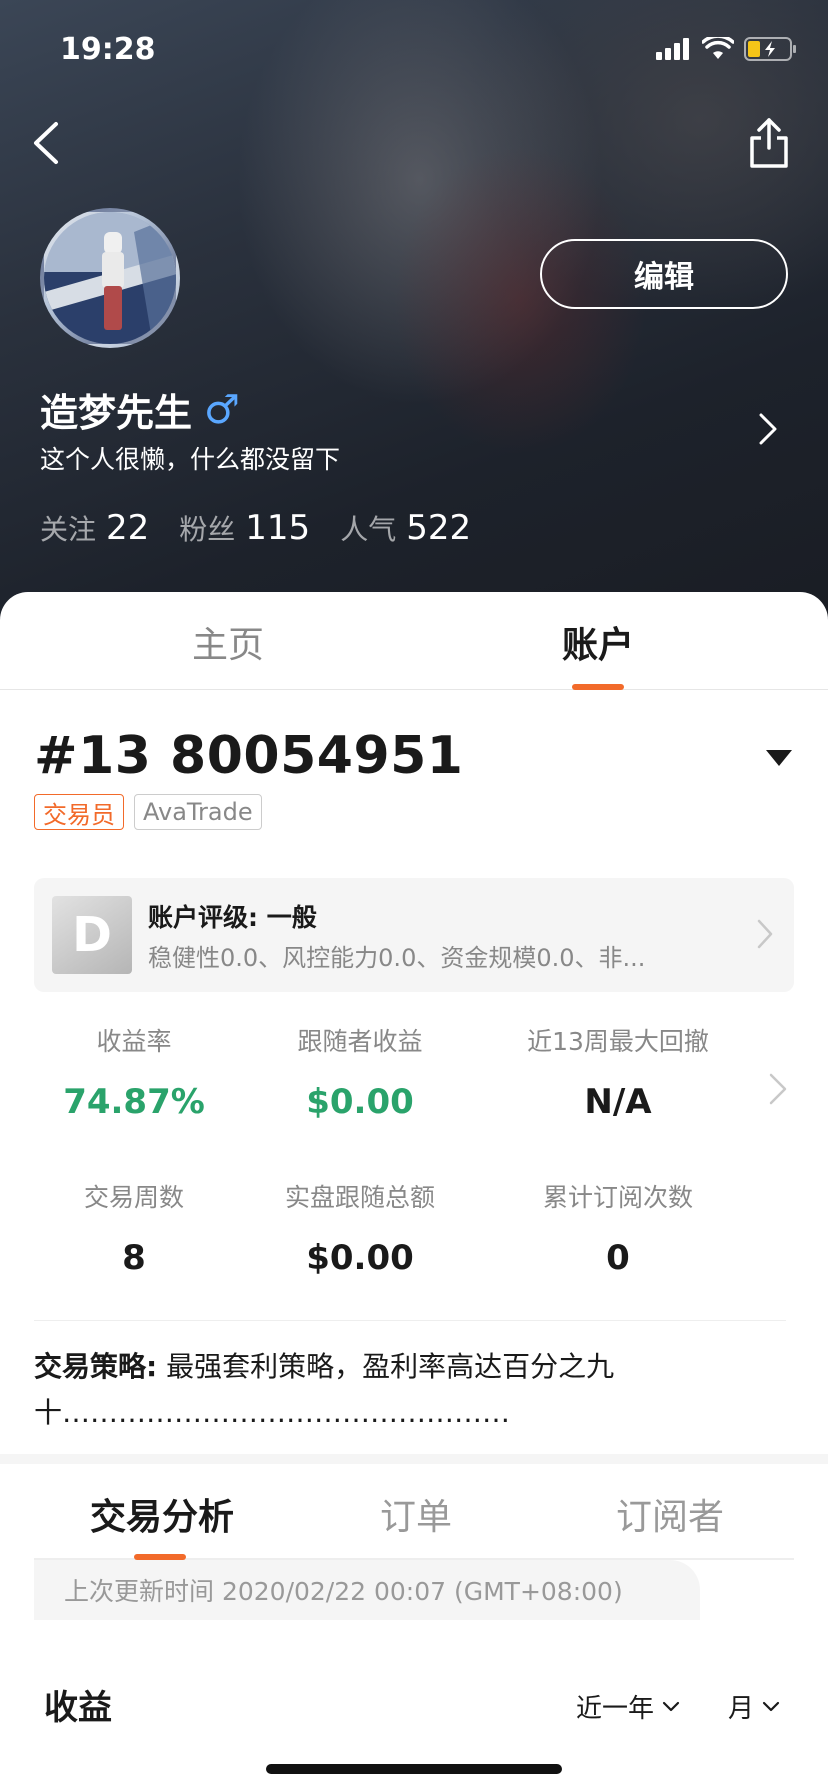  I want to click on section-separator, so click(414, 1459).